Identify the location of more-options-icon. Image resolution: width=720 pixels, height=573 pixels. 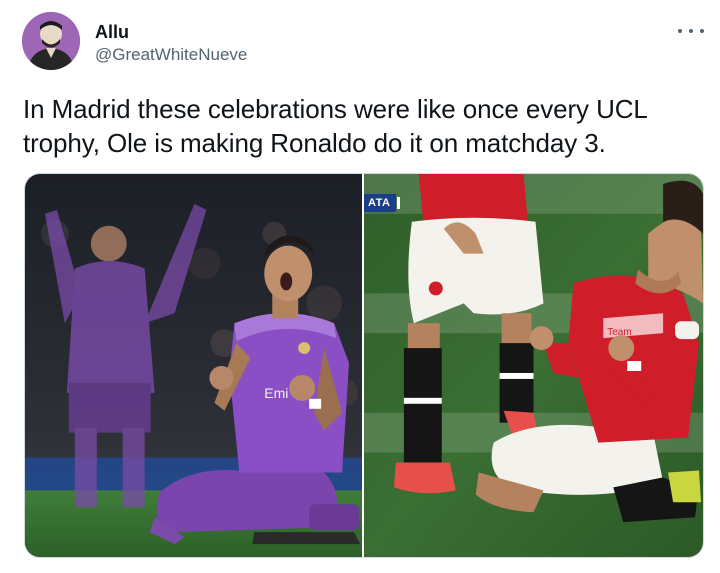
(691, 31).